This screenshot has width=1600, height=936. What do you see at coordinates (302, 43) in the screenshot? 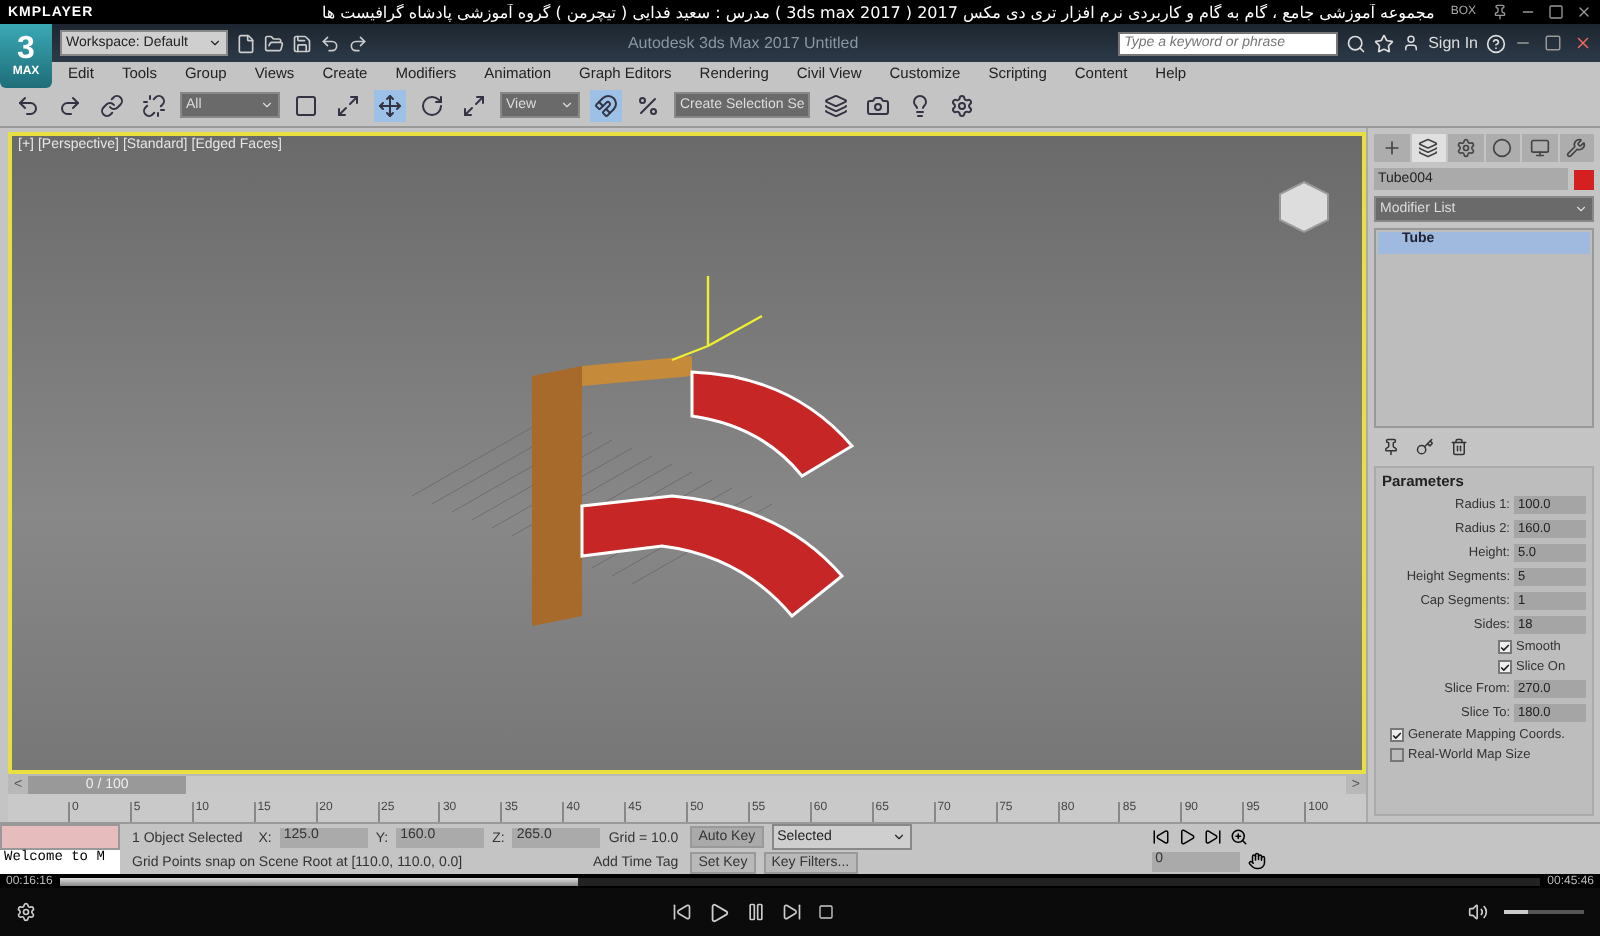
I see `save-icon` at bounding box center [302, 43].